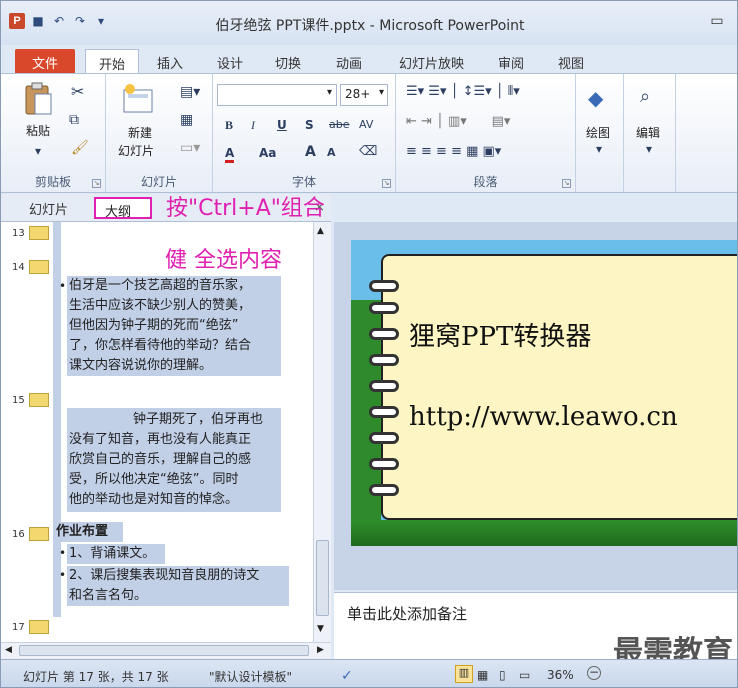  Describe the element at coordinates (309, 125) in the screenshot. I see `shadow-button: S` at that location.